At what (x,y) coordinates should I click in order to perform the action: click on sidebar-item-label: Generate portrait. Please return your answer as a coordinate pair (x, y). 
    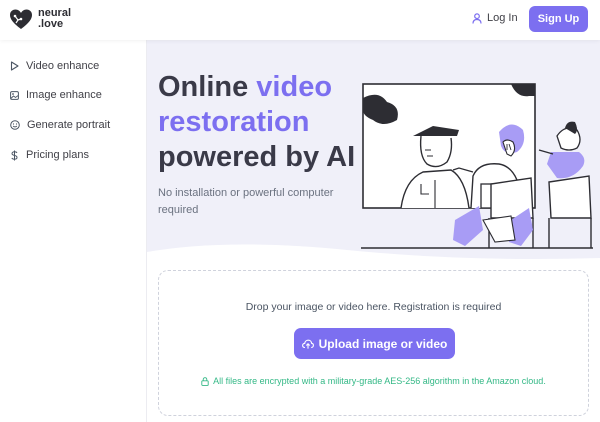
    Looking at the image, I should click on (69, 125).